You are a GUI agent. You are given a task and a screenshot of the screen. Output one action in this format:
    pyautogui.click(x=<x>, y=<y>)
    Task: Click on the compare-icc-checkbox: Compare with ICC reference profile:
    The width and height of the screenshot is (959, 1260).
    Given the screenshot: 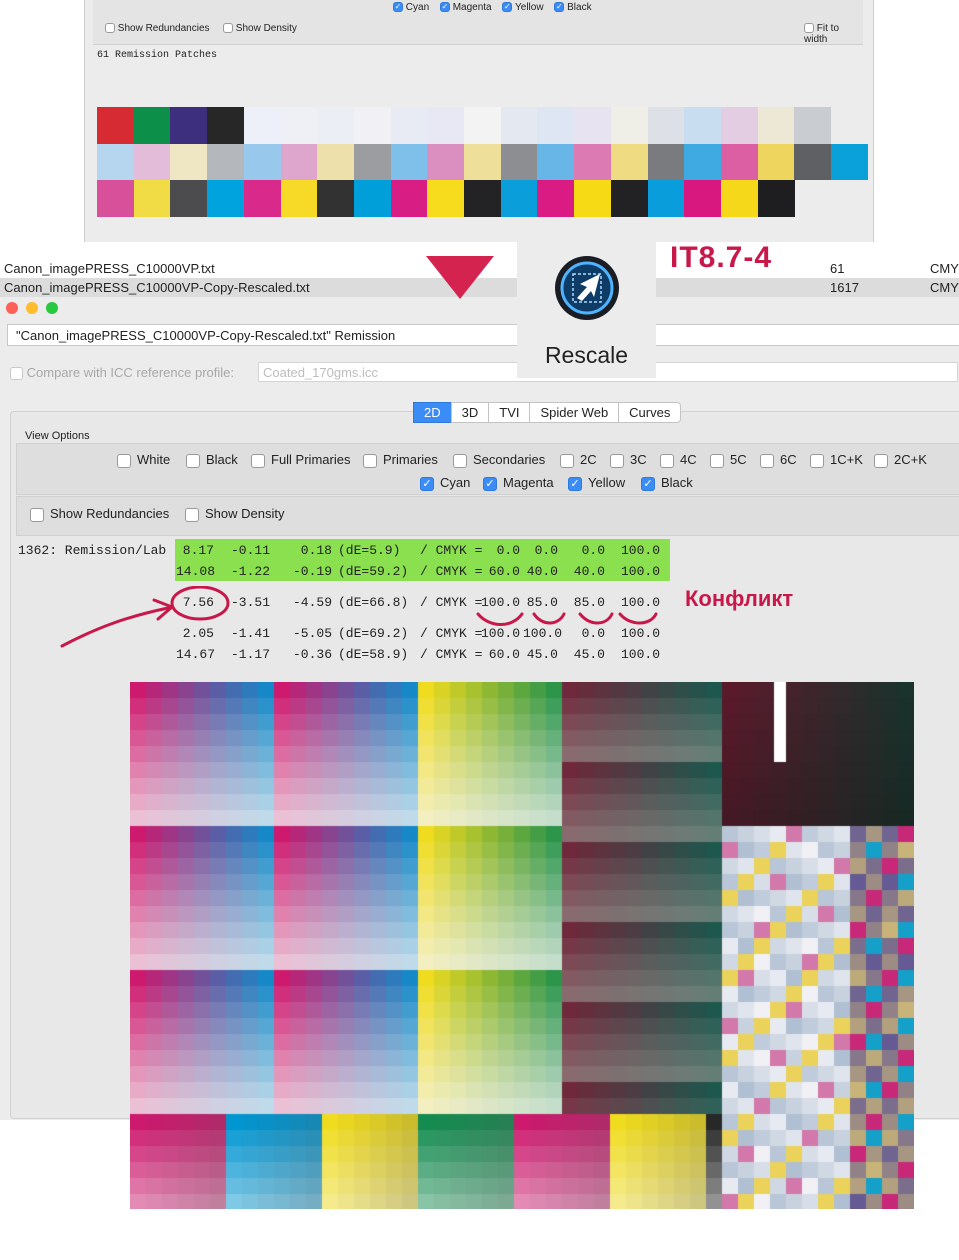 What is the action you would take?
    pyautogui.click(x=122, y=373)
    